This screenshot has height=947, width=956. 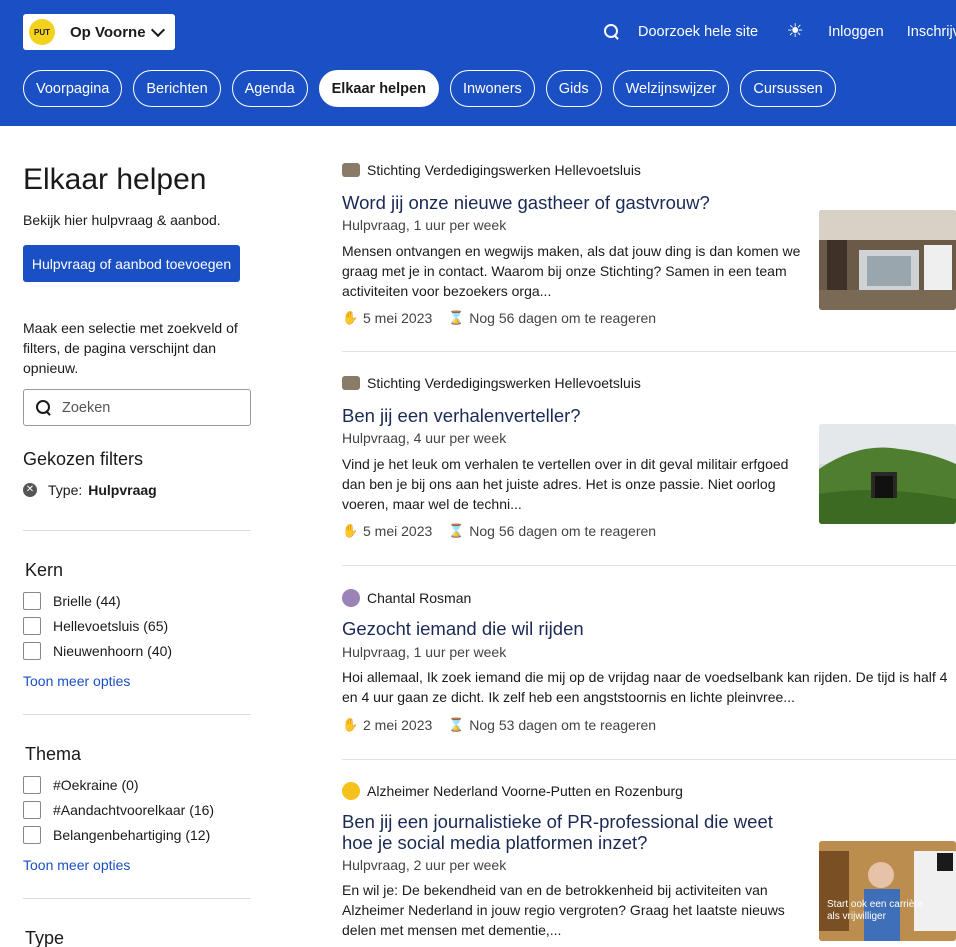 What do you see at coordinates (887, 891) in the screenshot?
I see `card-thumbnail: Start ook een carrière als vrijwilliger` at bounding box center [887, 891].